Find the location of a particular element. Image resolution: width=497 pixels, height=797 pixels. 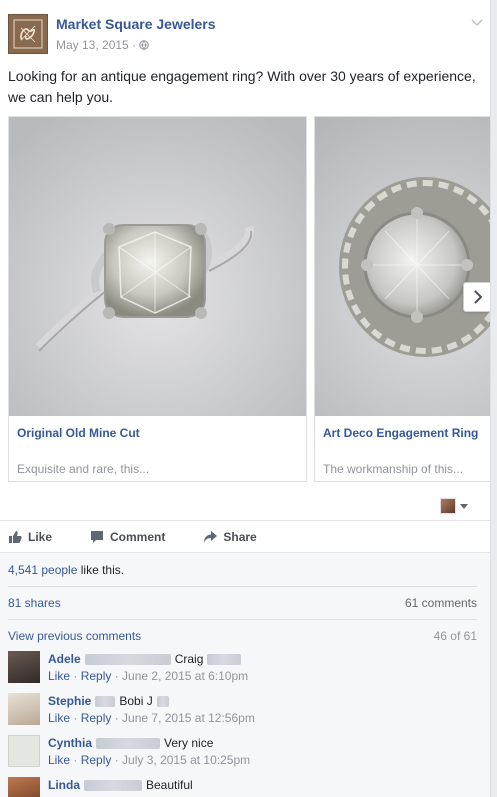

monogram-logo-icon is located at coordinates (28, 34).